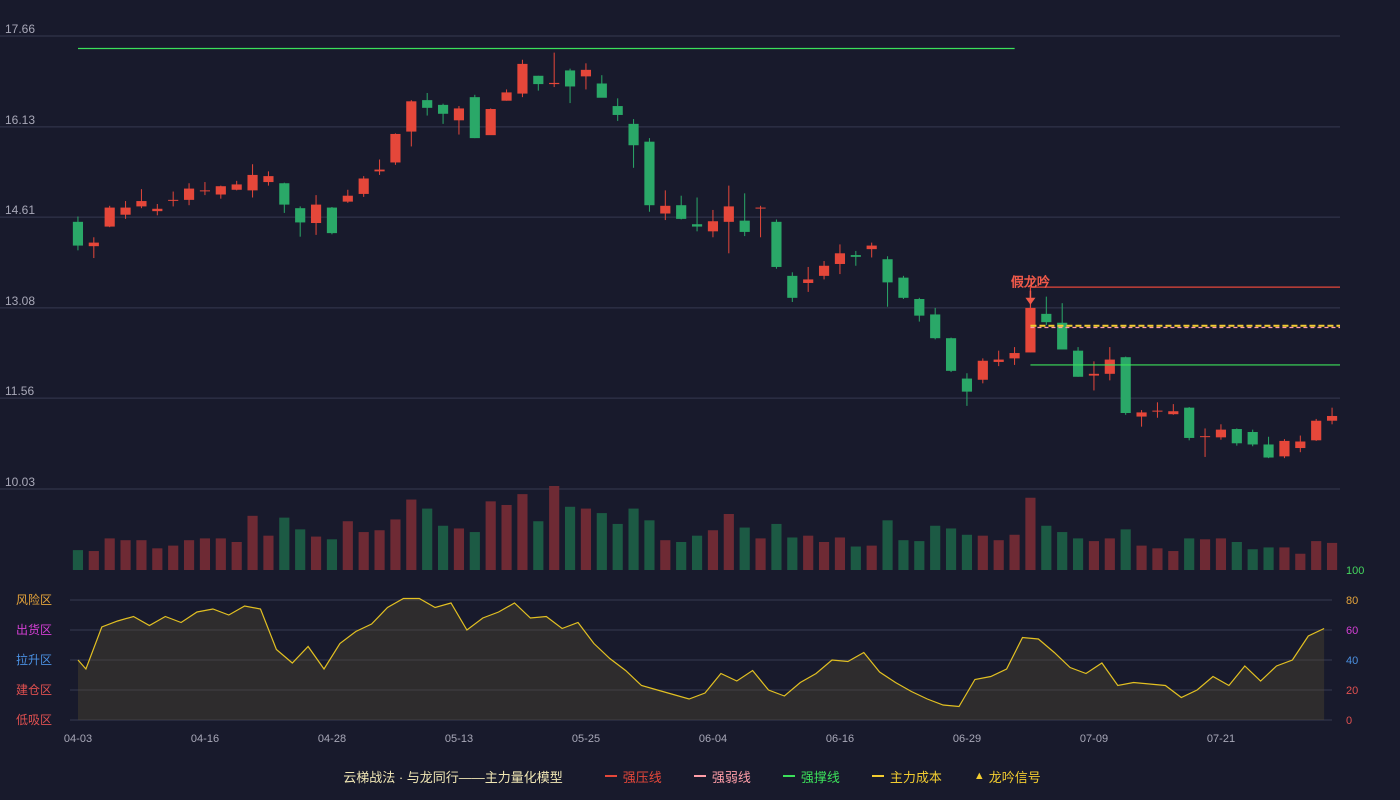  What do you see at coordinates (906, 776) in the screenshot?
I see `legend-item-cost: 主力成本` at bounding box center [906, 776].